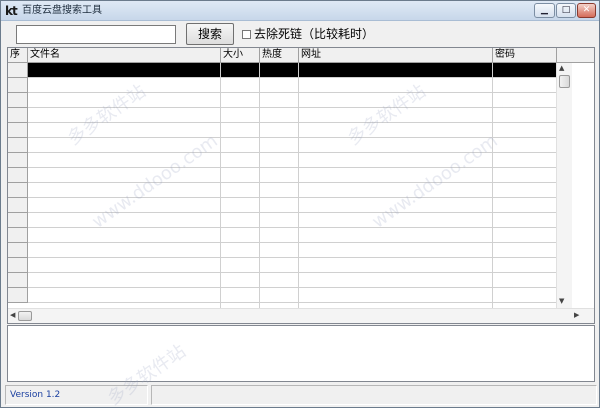 The width and height of the screenshot is (600, 408). I want to click on minimize-icon: ▁, so click(544, 10).